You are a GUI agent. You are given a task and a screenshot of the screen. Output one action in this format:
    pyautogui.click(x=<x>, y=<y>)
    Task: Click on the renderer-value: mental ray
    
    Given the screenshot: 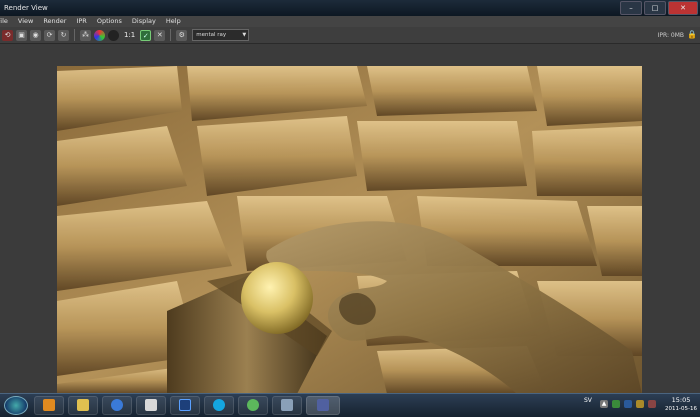 What is the action you would take?
    pyautogui.click(x=211, y=35)
    